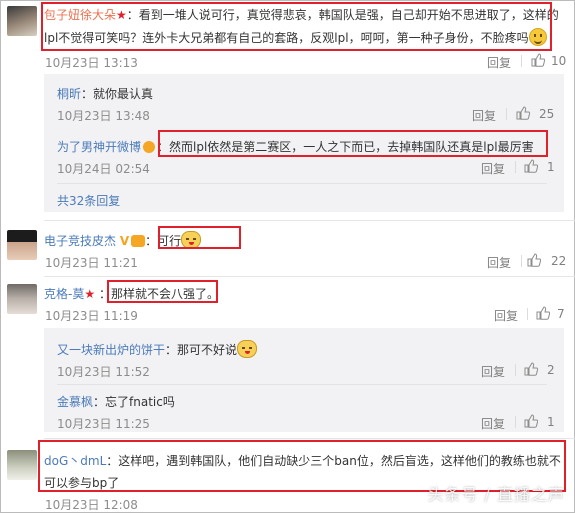 This screenshot has height=513, width=575. Describe the element at coordinates (103, 372) in the screenshot. I see `reply-time: 10月23日 11:52` at that location.